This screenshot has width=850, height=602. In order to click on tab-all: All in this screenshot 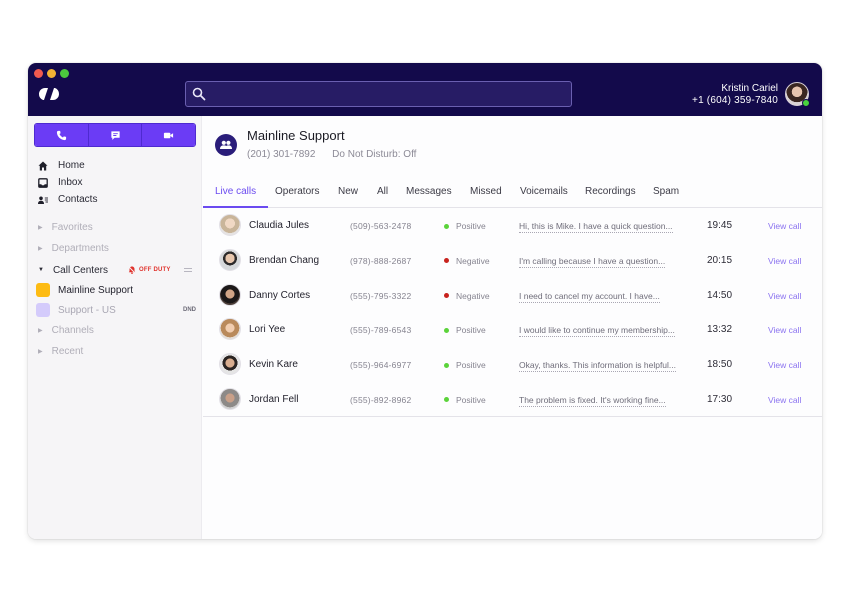, I will do `click(382, 197)`.